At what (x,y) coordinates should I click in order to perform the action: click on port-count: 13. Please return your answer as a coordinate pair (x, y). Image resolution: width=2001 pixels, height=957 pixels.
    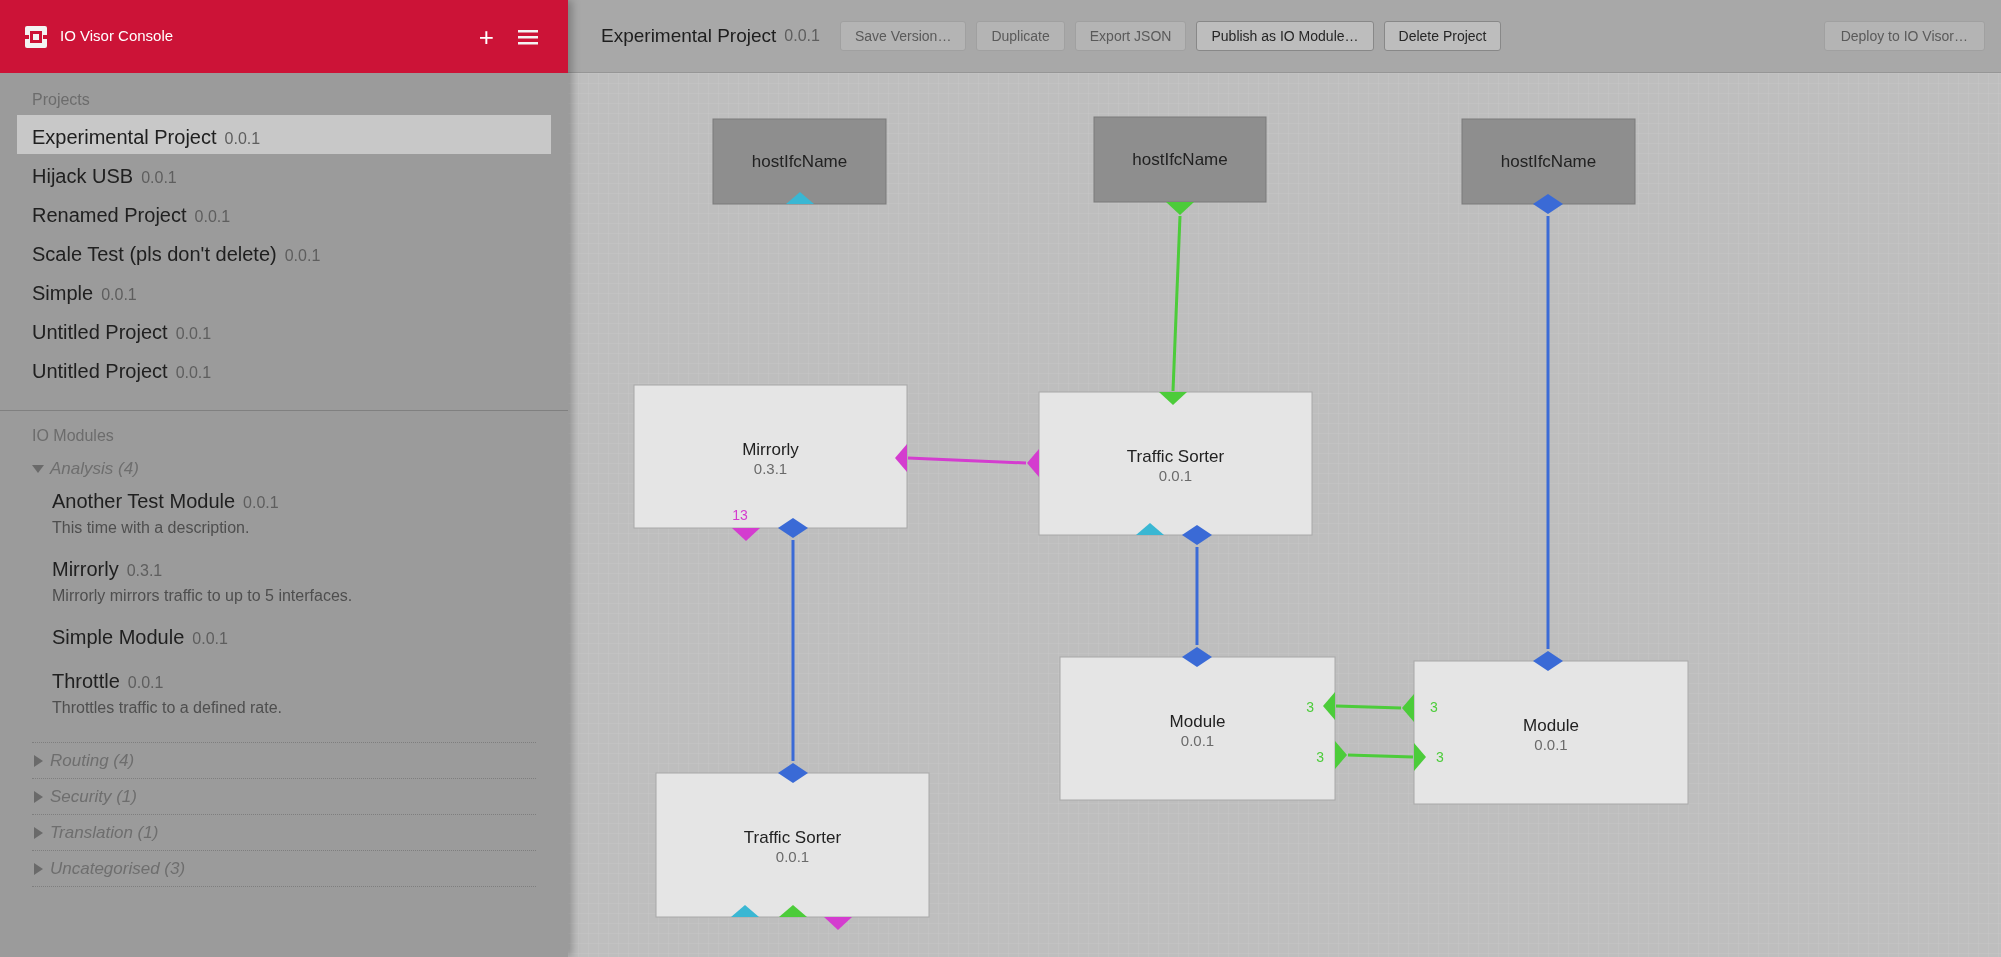
    Looking at the image, I should click on (740, 515).